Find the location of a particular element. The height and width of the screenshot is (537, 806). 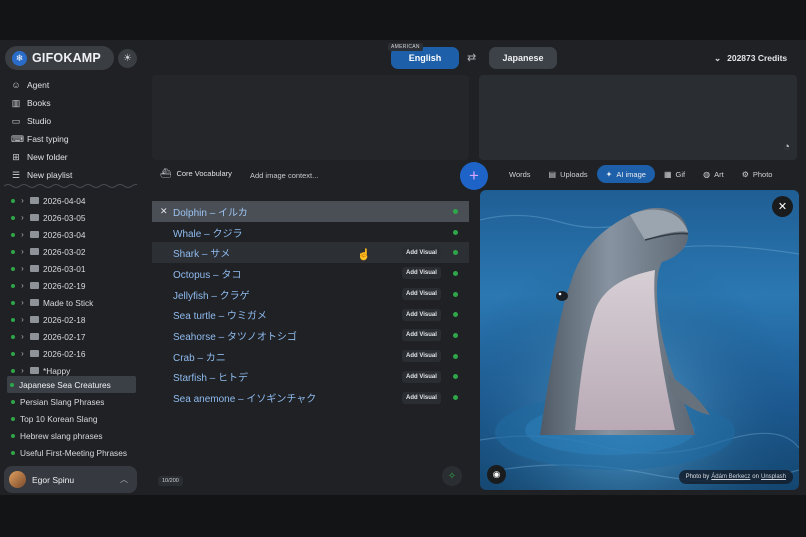

folder-item: › 2026-02-17 is located at coordinates (72, 336).